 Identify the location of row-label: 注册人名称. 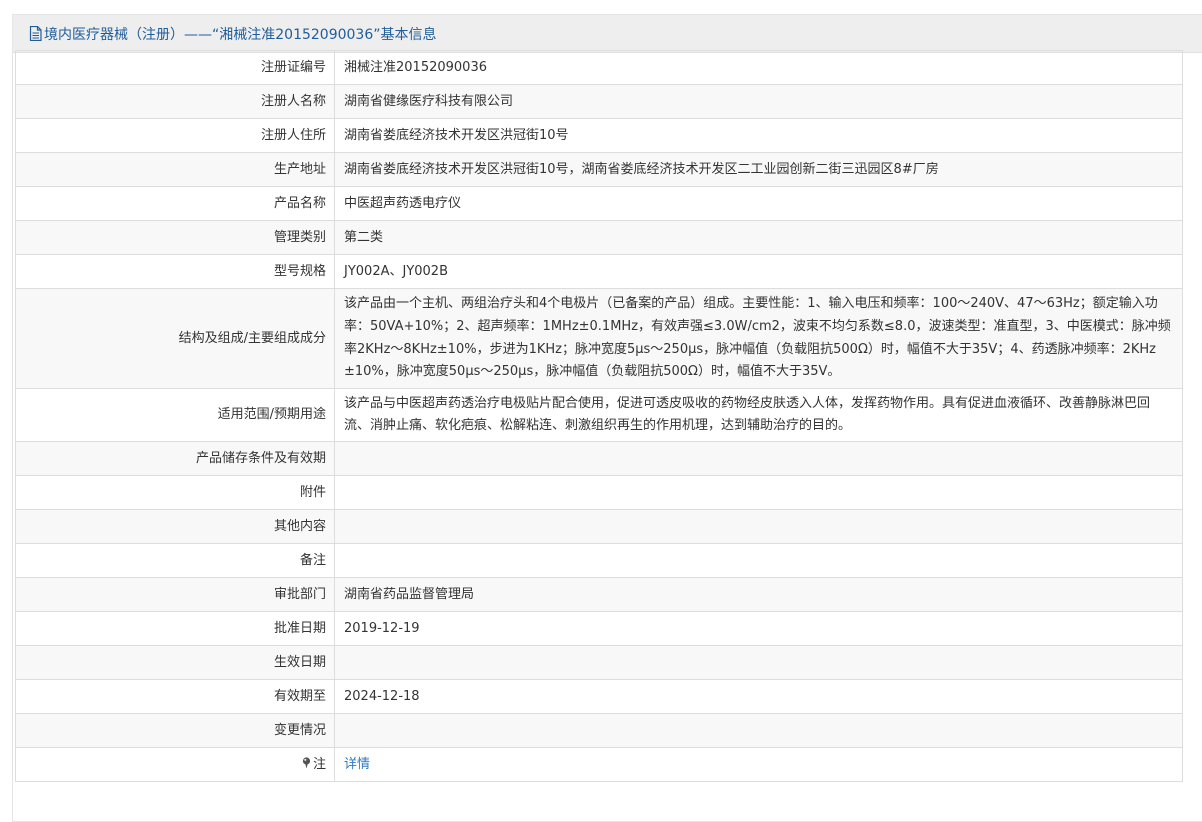
(175, 101).